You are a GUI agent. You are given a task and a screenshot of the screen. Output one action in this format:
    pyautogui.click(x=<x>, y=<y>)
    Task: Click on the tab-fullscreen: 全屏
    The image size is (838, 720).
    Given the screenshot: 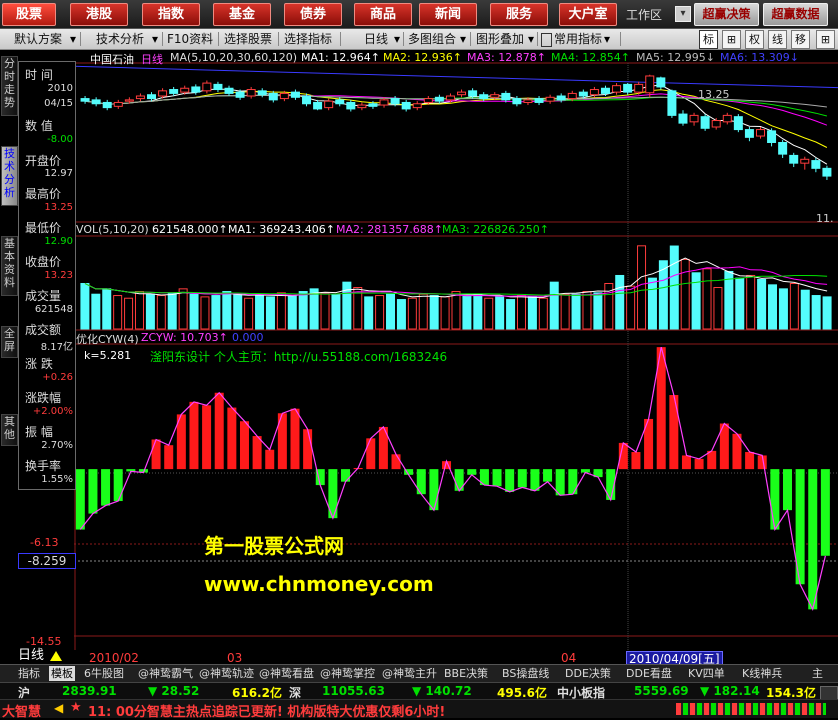 What is the action you would take?
    pyautogui.click(x=9, y=342)
    